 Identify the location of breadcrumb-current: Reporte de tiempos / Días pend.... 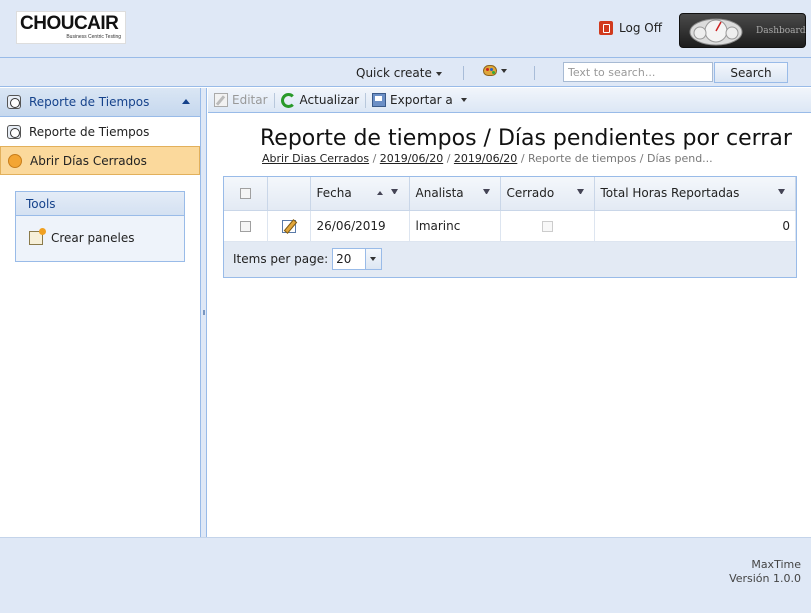
(620, 158).